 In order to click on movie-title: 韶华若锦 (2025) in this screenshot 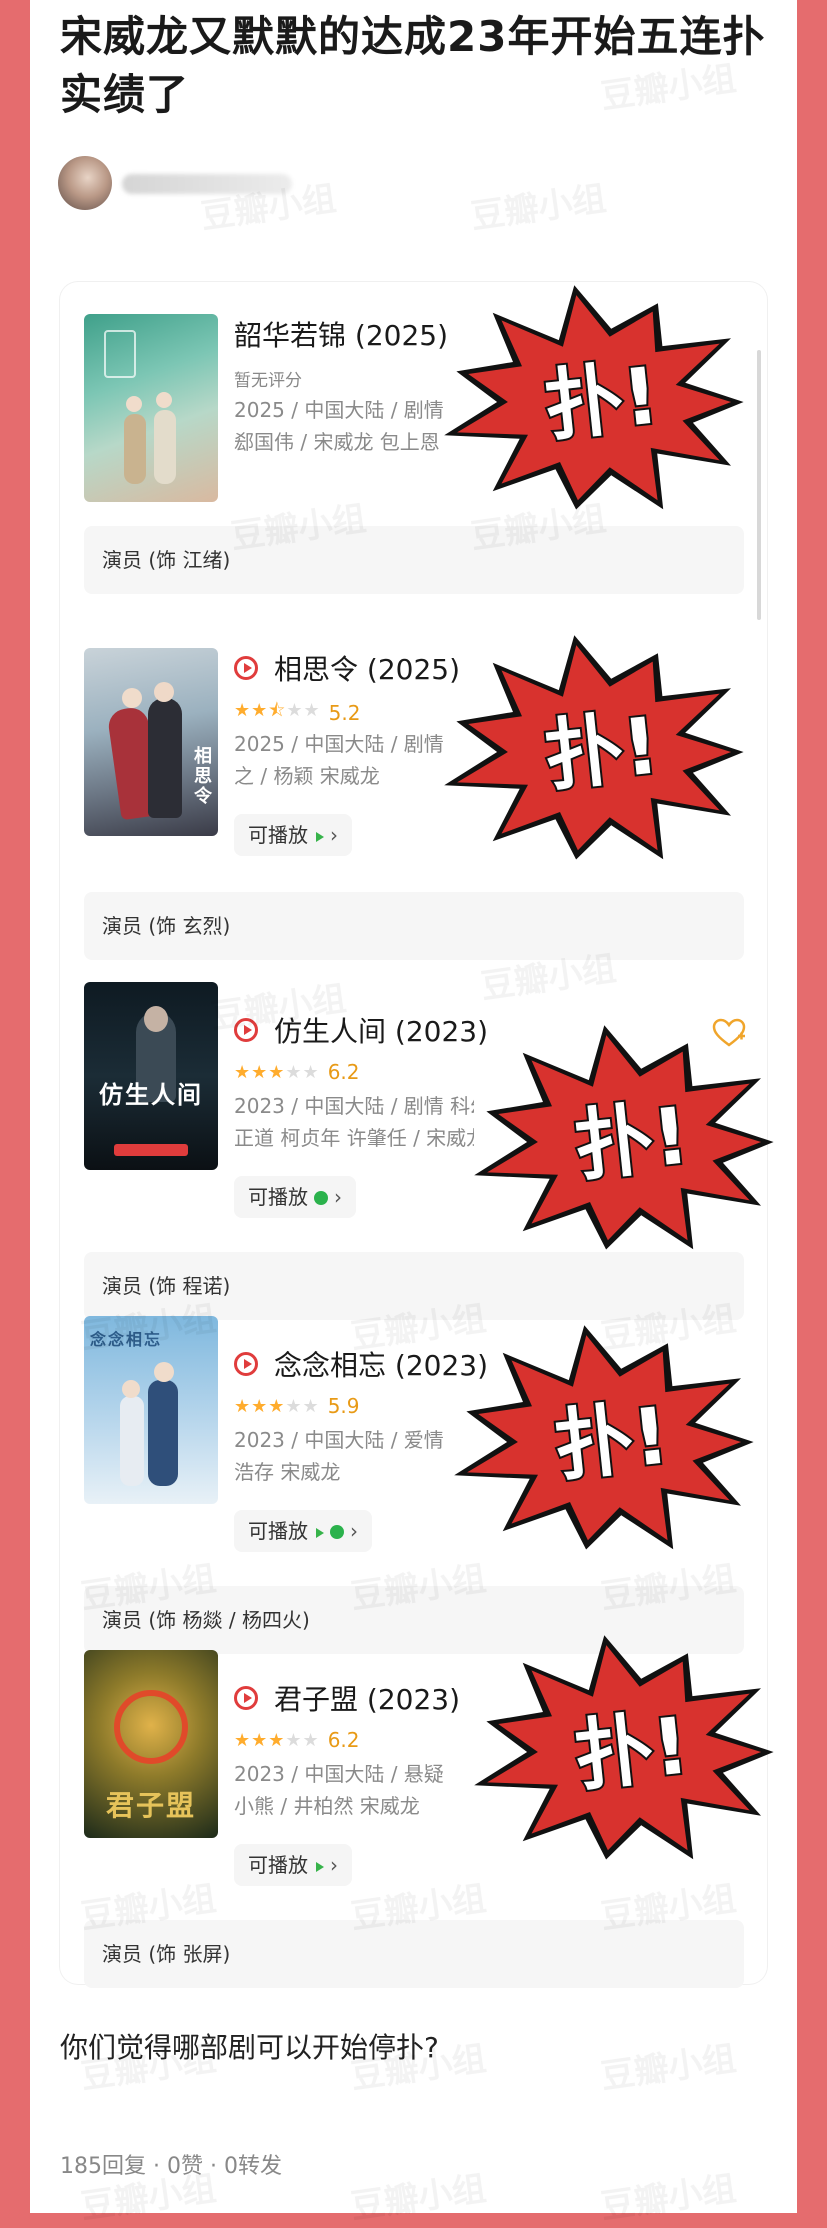, I will do `click(341, 334)`.